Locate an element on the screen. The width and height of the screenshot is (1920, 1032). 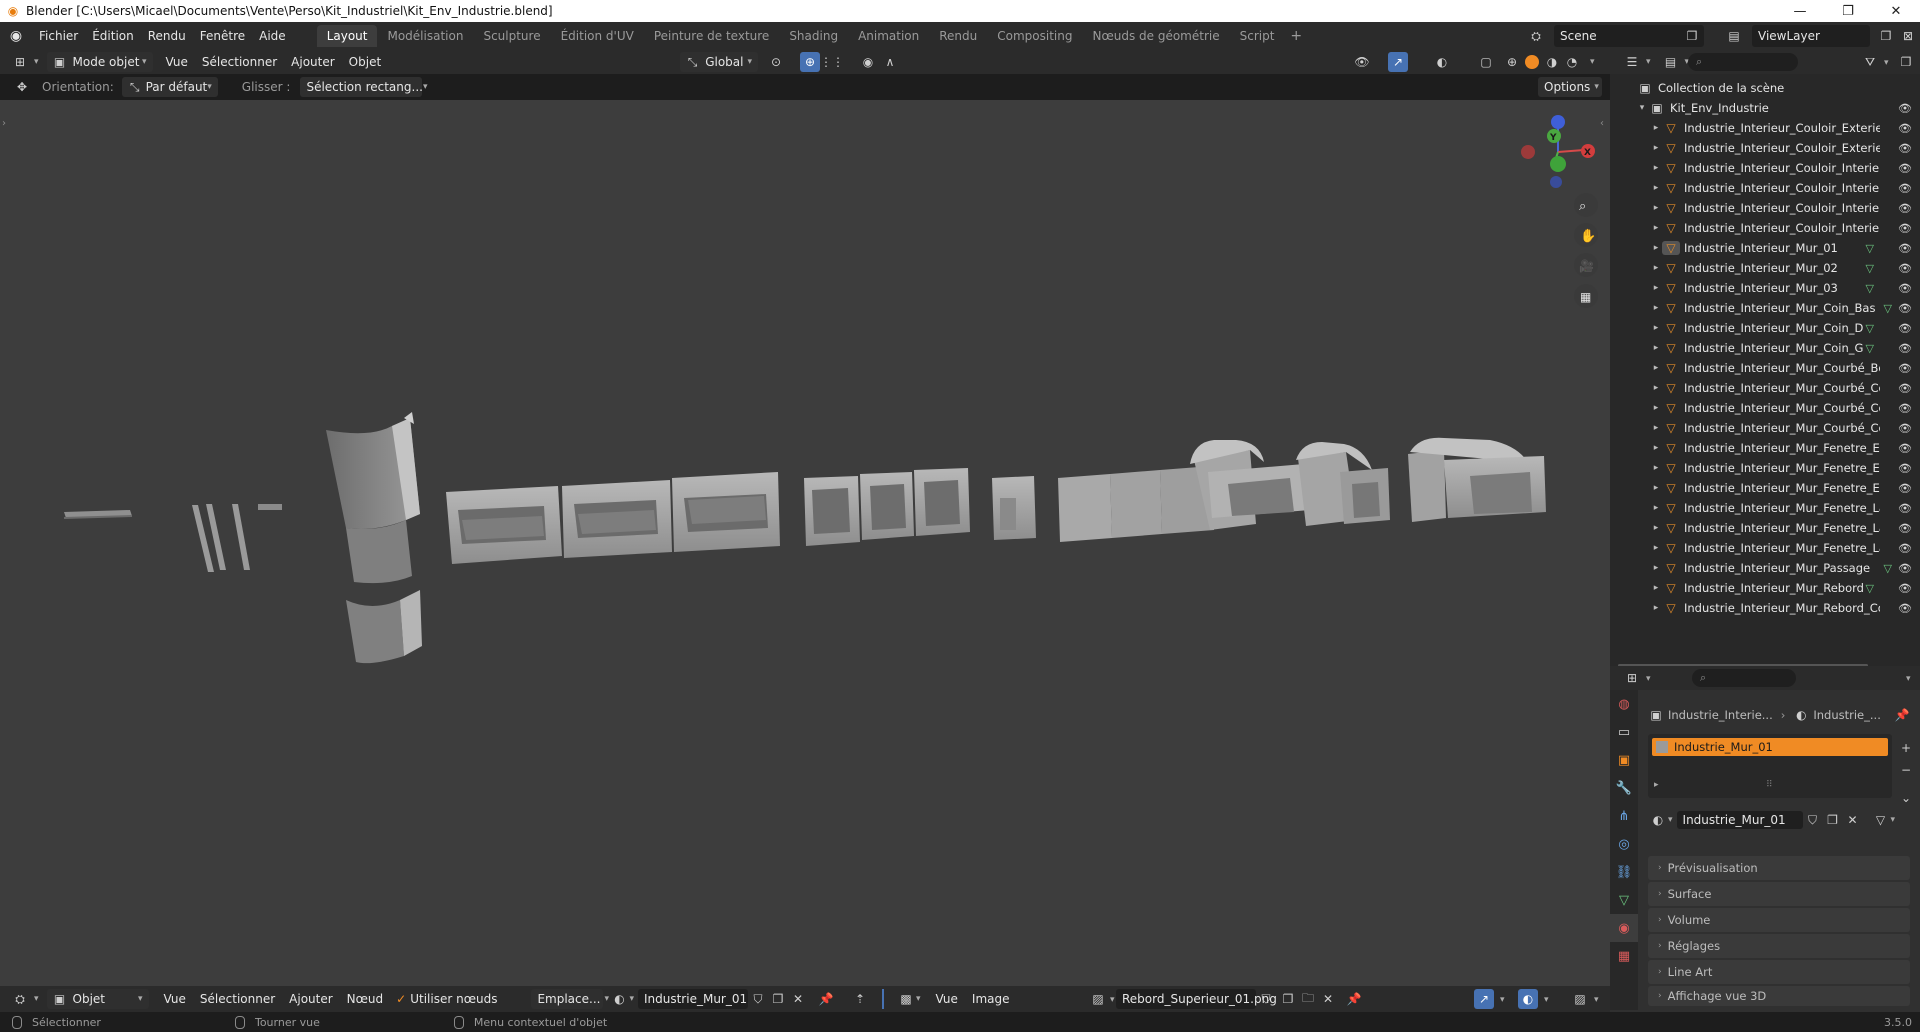
outliner-item: ▸ ▽ Industrie_Interieur_Mur_Rebord ▽ 👁 is located at coordinates (1765, 588).